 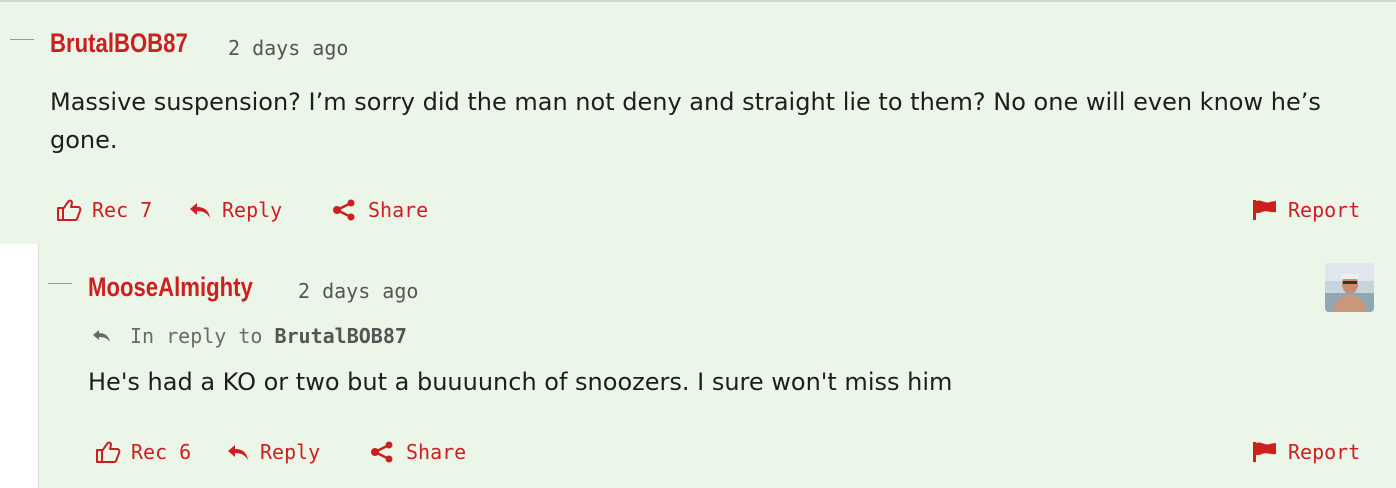 I want to click on rec-button: Rec 7, so click(x=104, y=210).